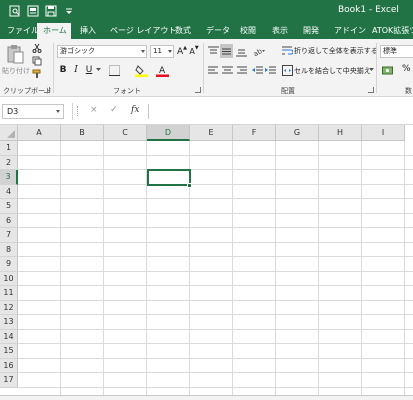 Image resolution: width=413 pixels, height=400 pixels. What do you see at coordinates (371, 90) in the screenshot?
I see `alignment-launcher-icon` at bounding box center [371, 90].